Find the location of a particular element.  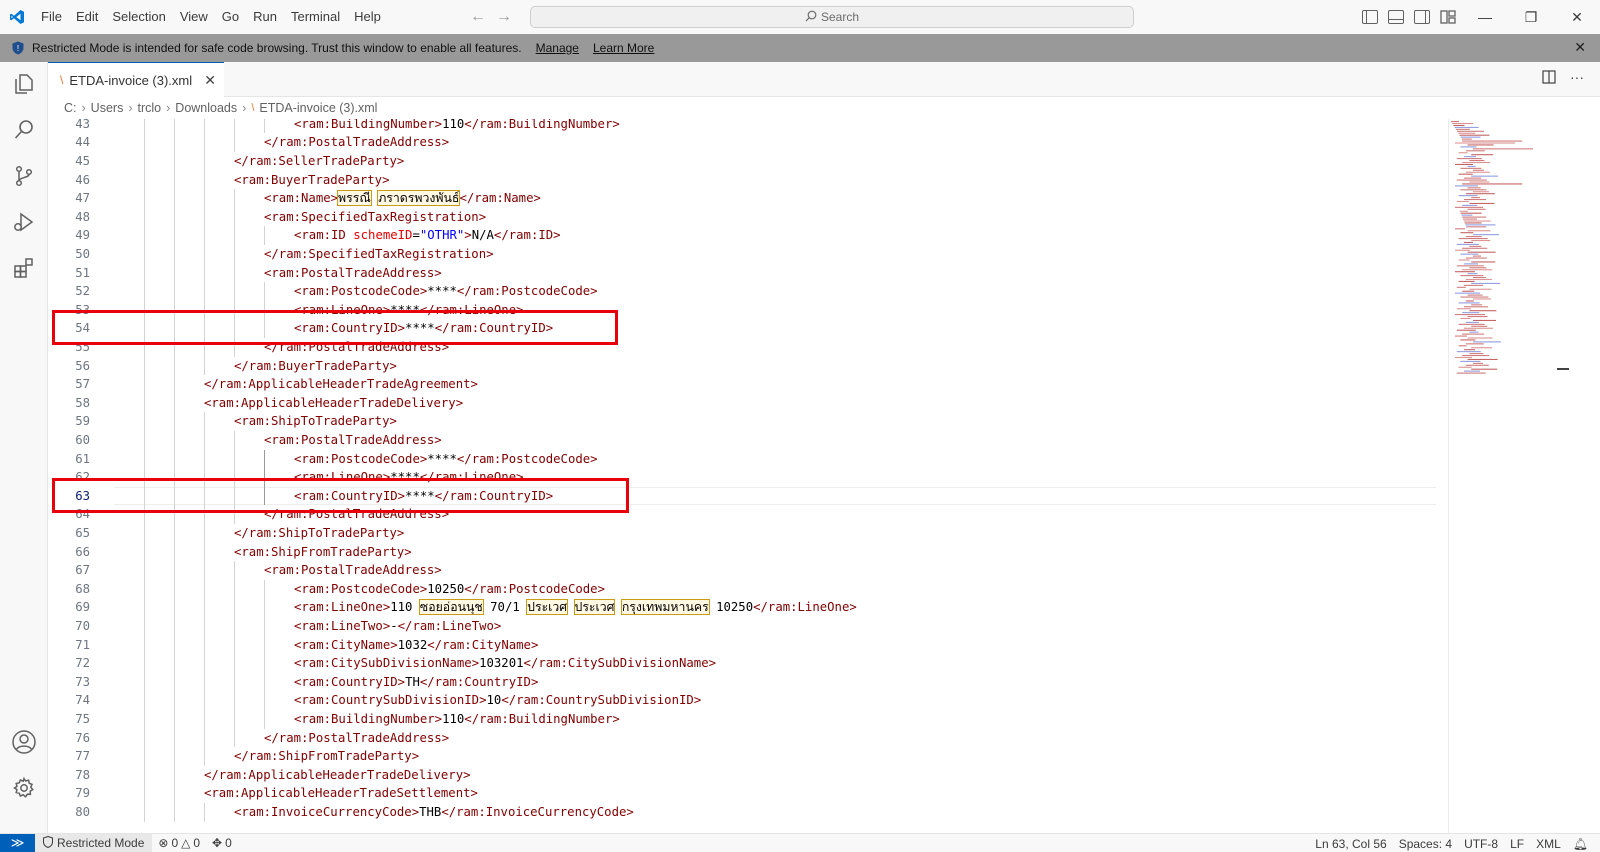

code-text: </ram:BuyerTradeParty> is located at coordinates (315, 365).